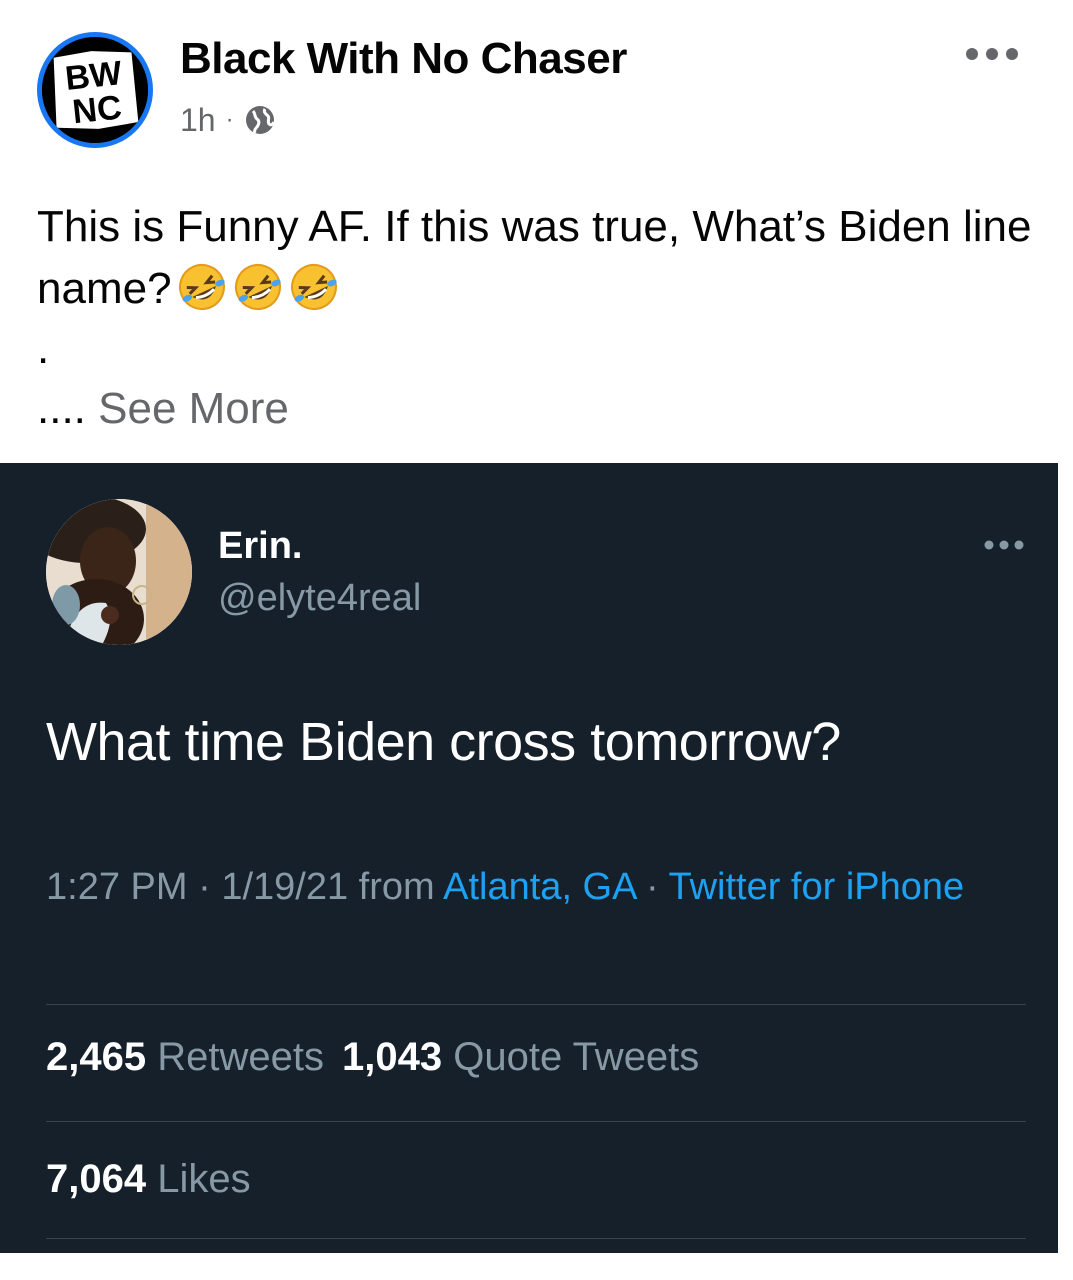  I want to click on tweet-time: 1:27 PM, so click(117, 887).